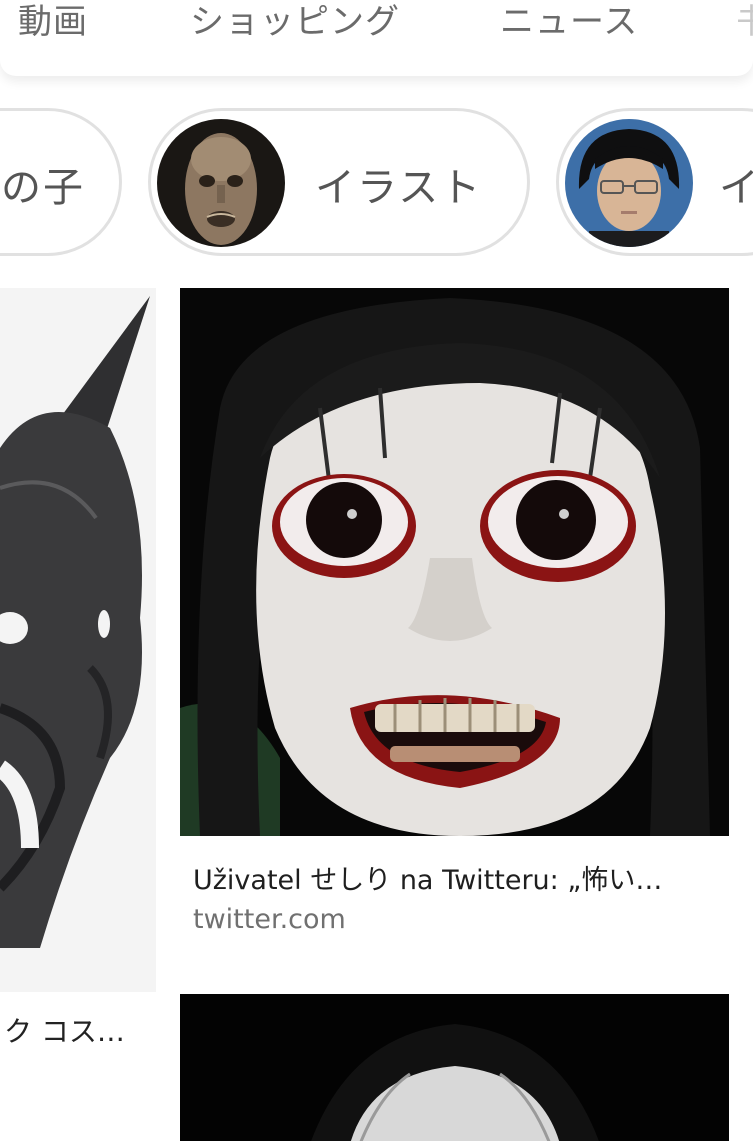  I want to click on search-tabs-bar: 動画 ショッピング ニュース 书, so click(376, 38).